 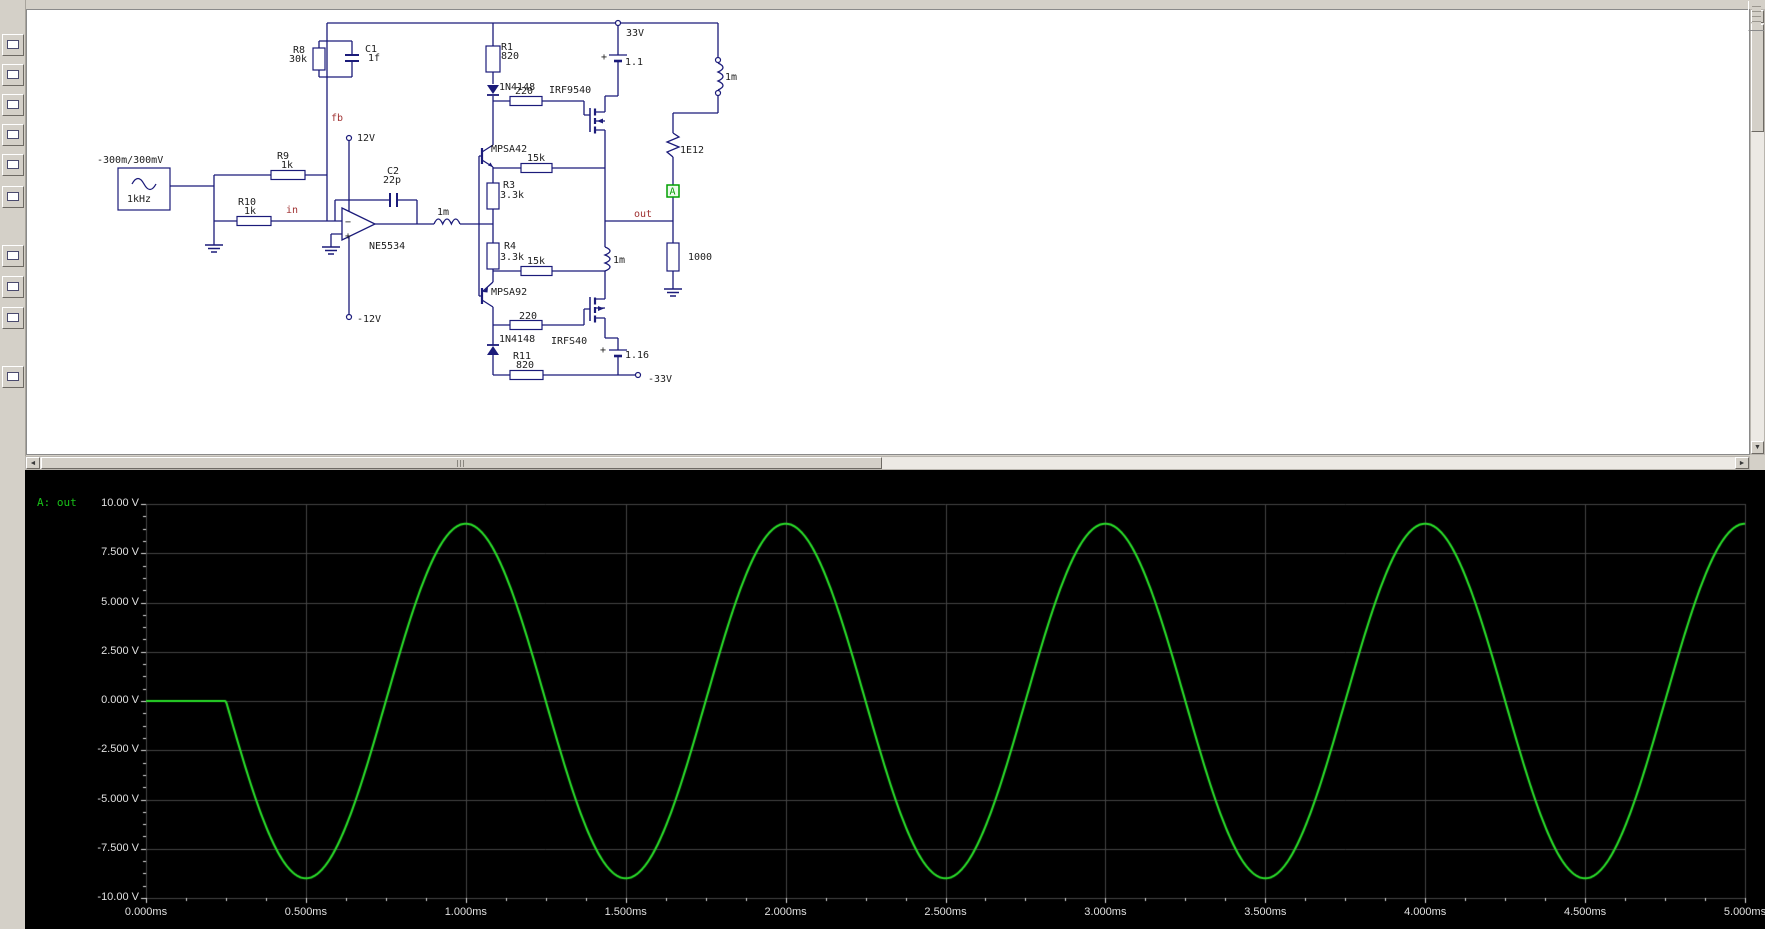 I want to click on x-axis-label: 1.500ms, so click(x=625, y=912).